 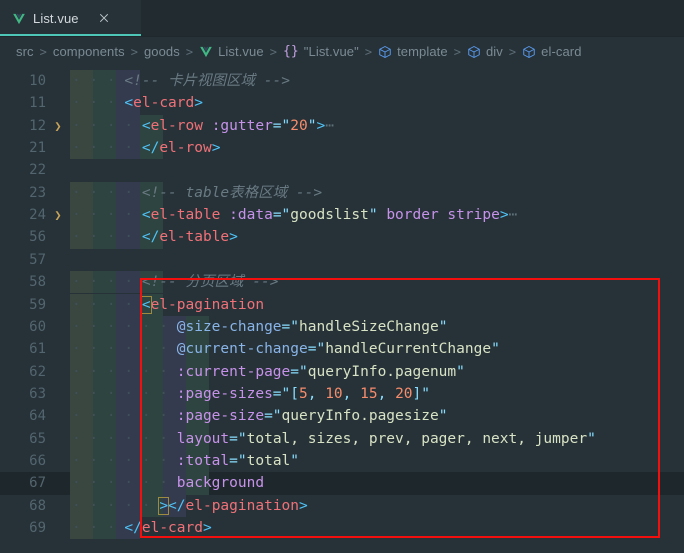 What do you see at coordinates (417, 438) in the screenshot?
I see `code-token: total, sizes, prev, pager, next, jumper` at bounding box center [417, 438].